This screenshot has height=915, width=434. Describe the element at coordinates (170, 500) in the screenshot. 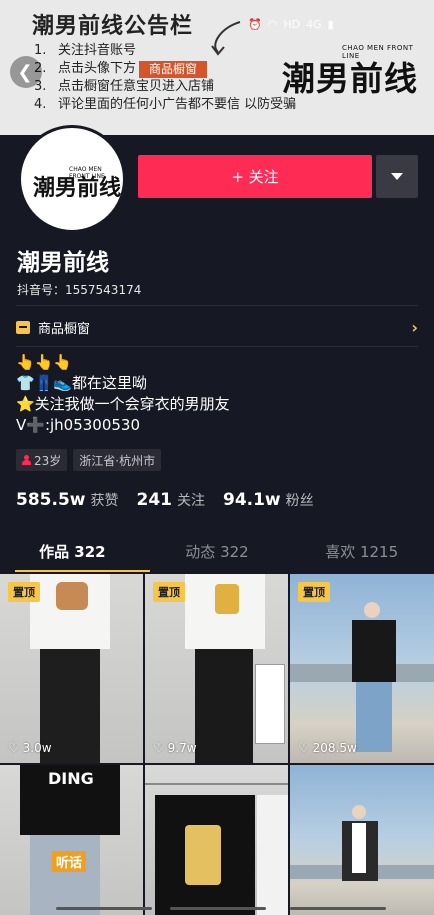

I see `following-stat: 241 关注` at that location.